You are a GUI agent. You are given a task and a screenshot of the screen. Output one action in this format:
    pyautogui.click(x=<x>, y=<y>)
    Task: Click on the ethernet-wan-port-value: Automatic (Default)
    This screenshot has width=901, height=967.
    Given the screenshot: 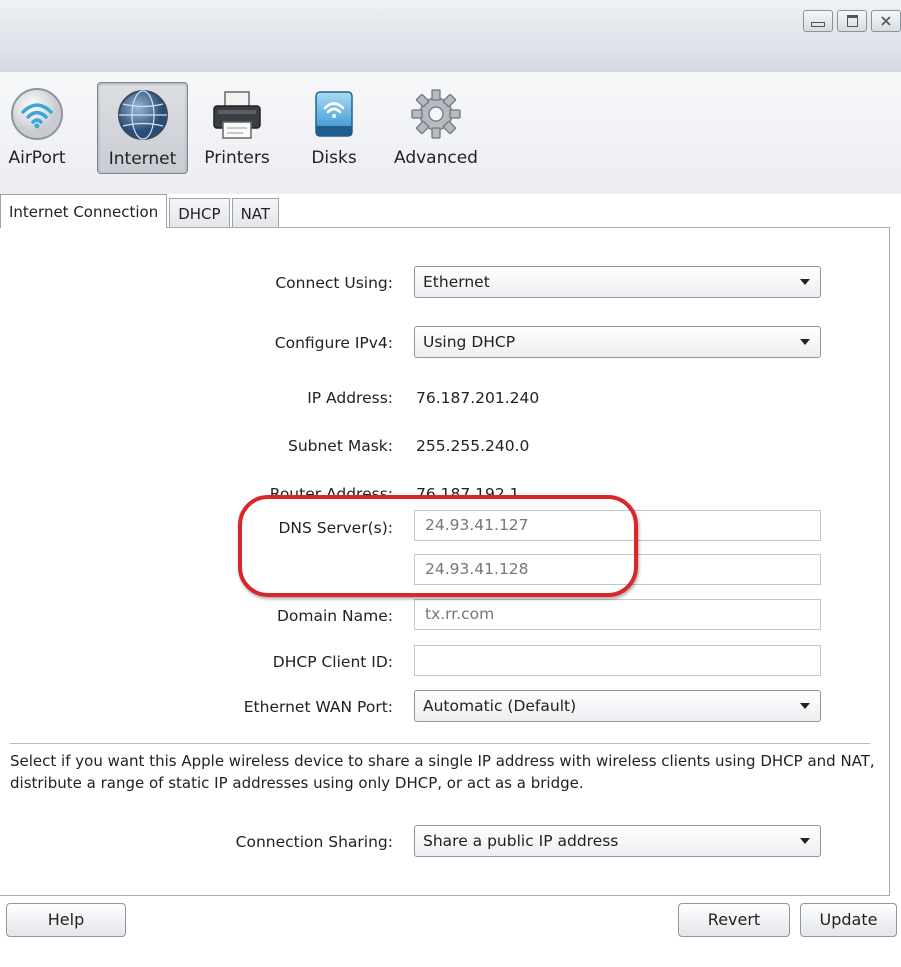 What is the action you would take?
    pyautogui.click(x=500, y=706)
    